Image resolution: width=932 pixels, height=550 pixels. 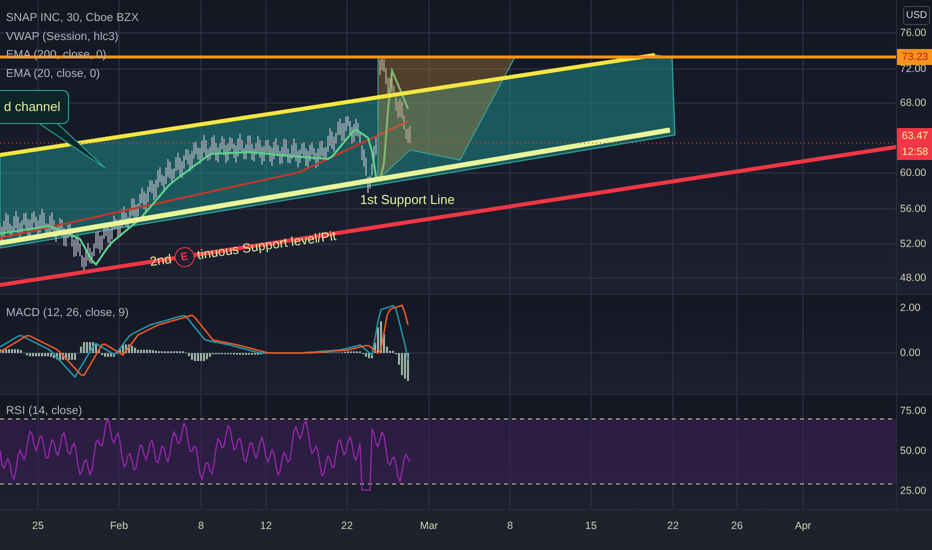 I want to click on axis-label: 12, so click(x=266, y=526).